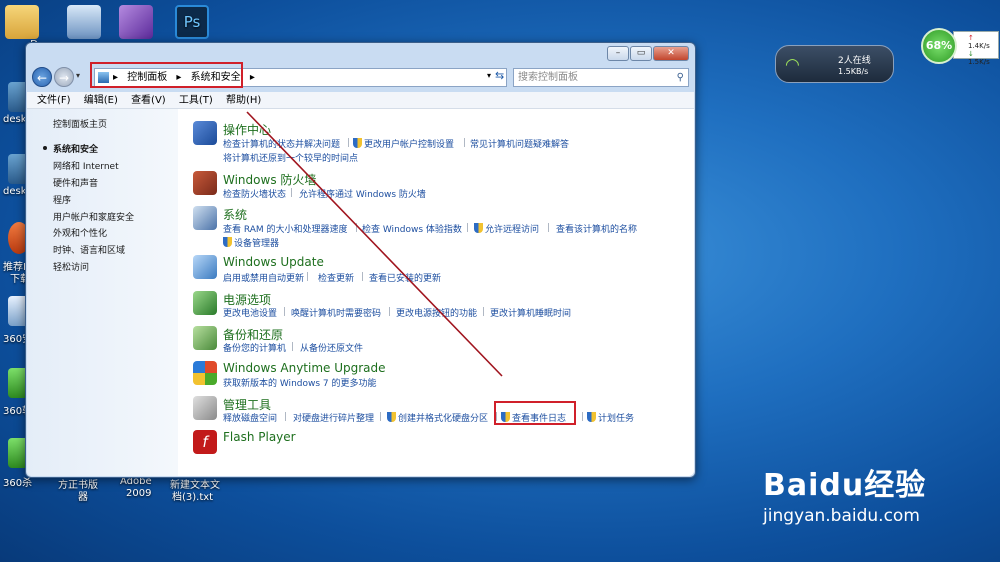  Describe the element at coordinates (15, 119) in the screenshot. I see `desktop-label-desk-1: desk` at that location.